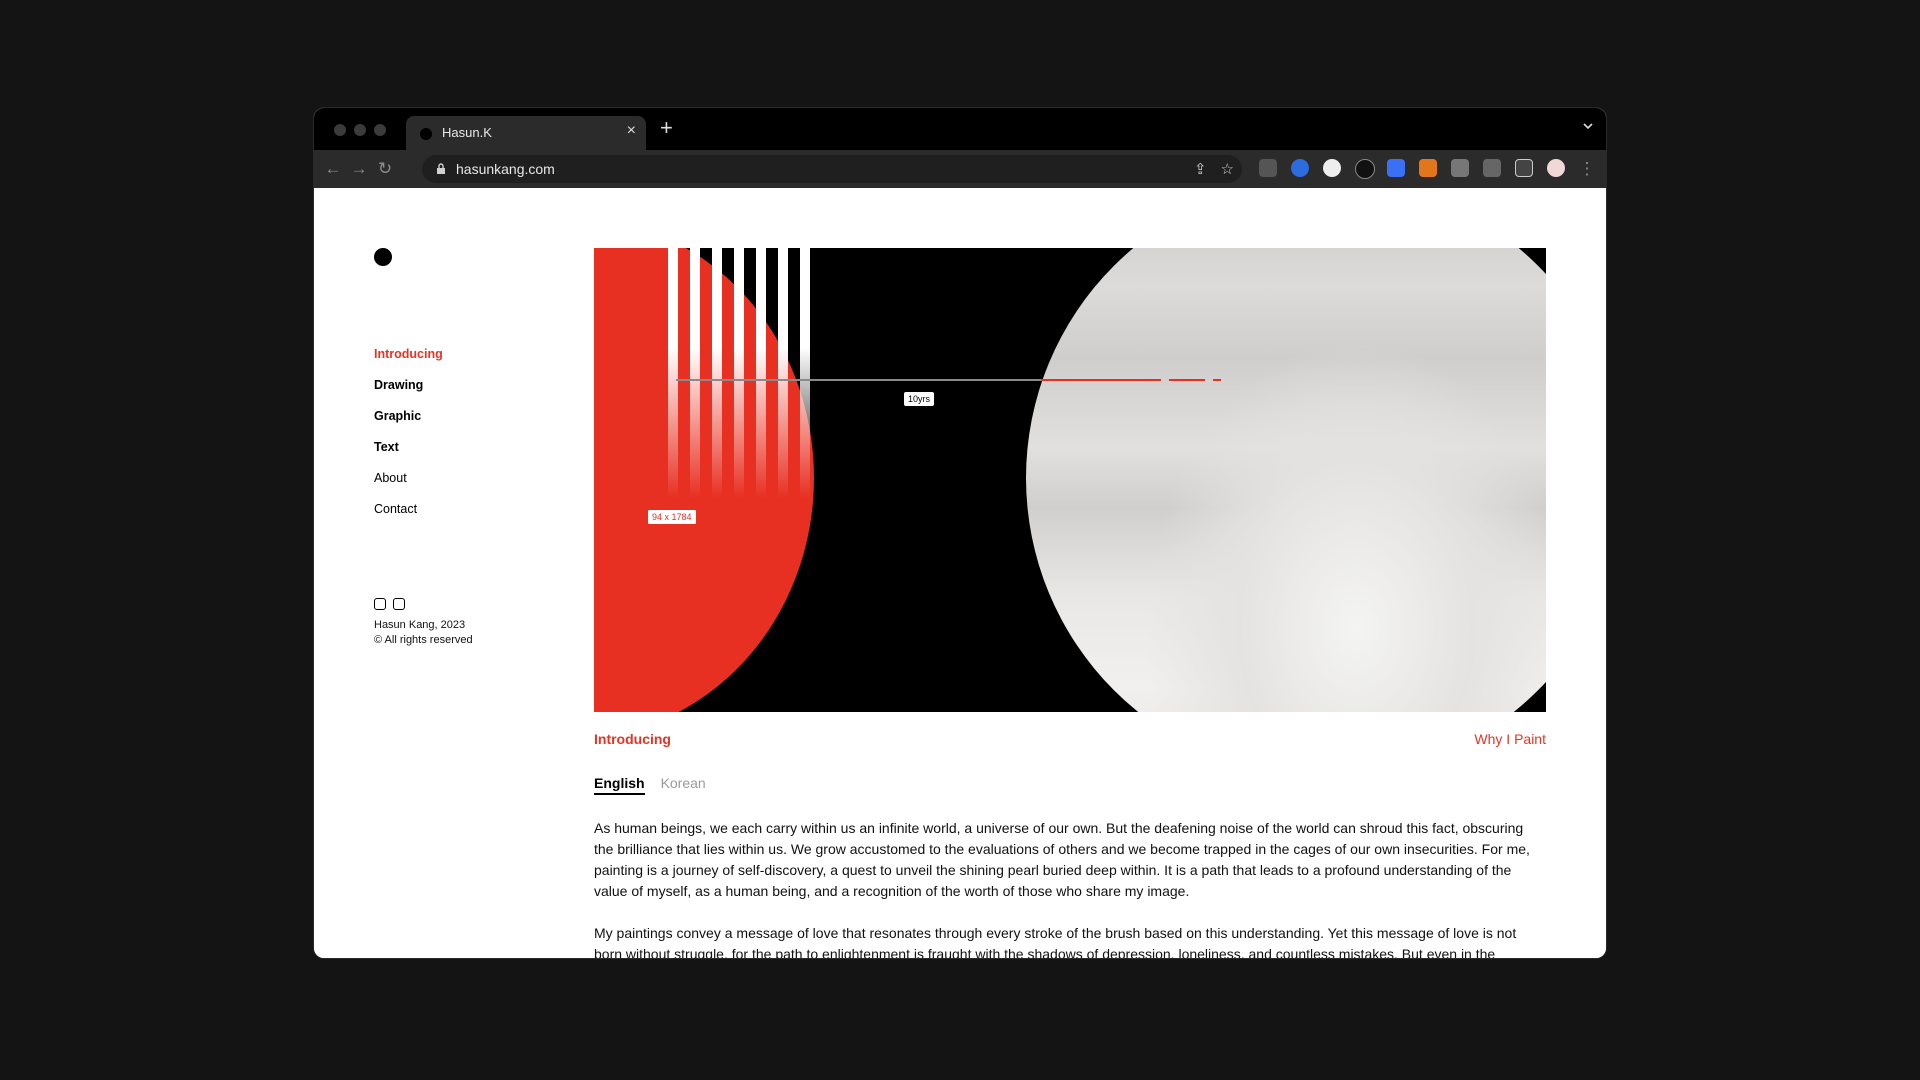 This screenshot has width=1920, height=1080. I want to click on extension-pen-icon, so click(1268, 168).